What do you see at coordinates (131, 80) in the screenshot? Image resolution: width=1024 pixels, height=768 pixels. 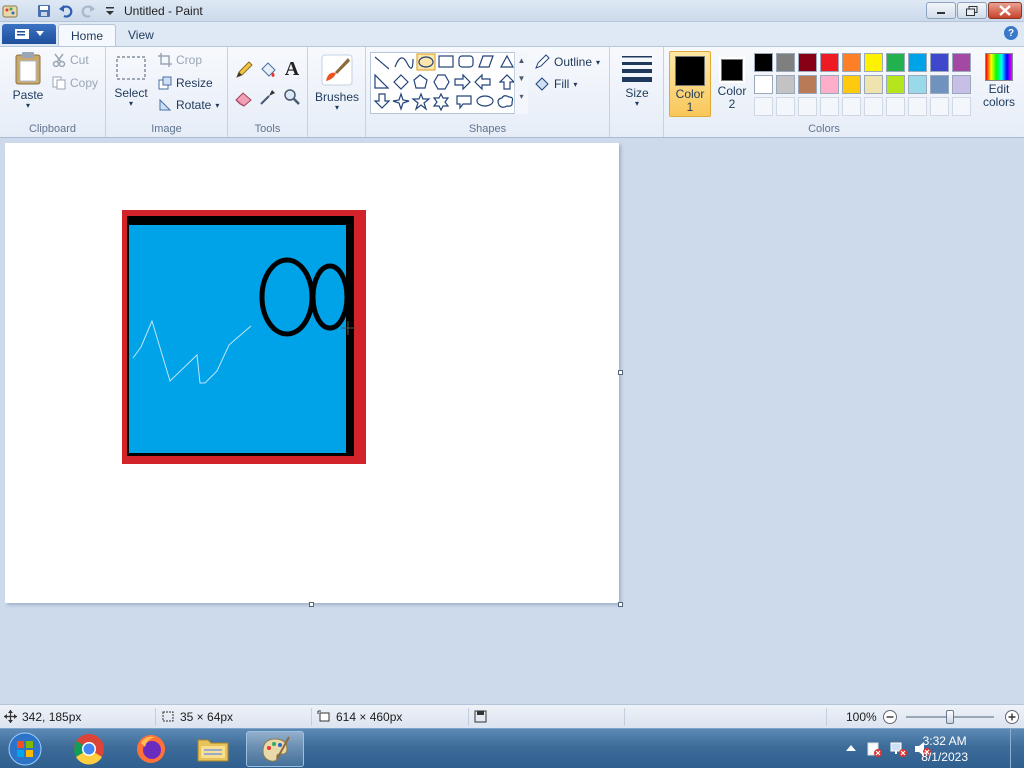 I see `select-button: Select ▾` at bounding box center [131, 80].